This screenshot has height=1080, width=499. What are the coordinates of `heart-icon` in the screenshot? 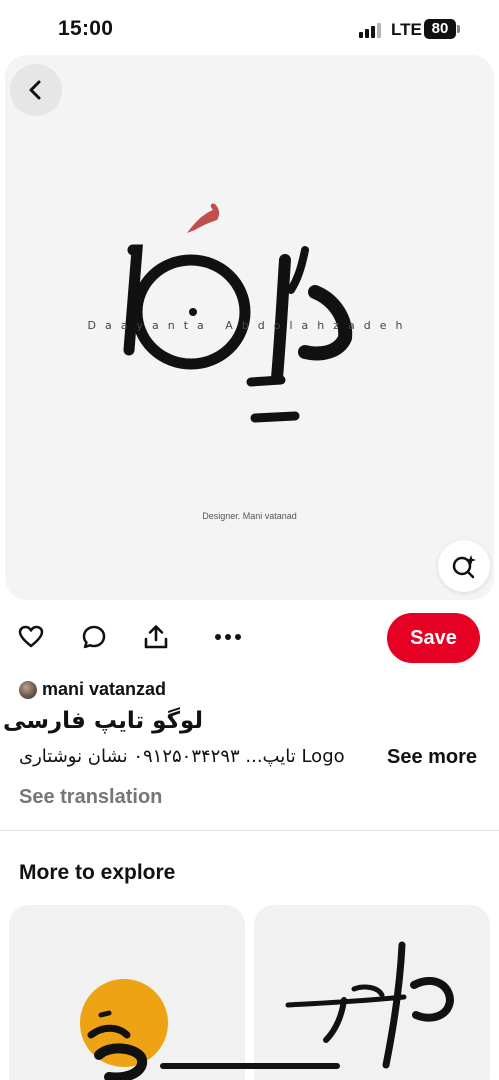 It's located at (31, 636).